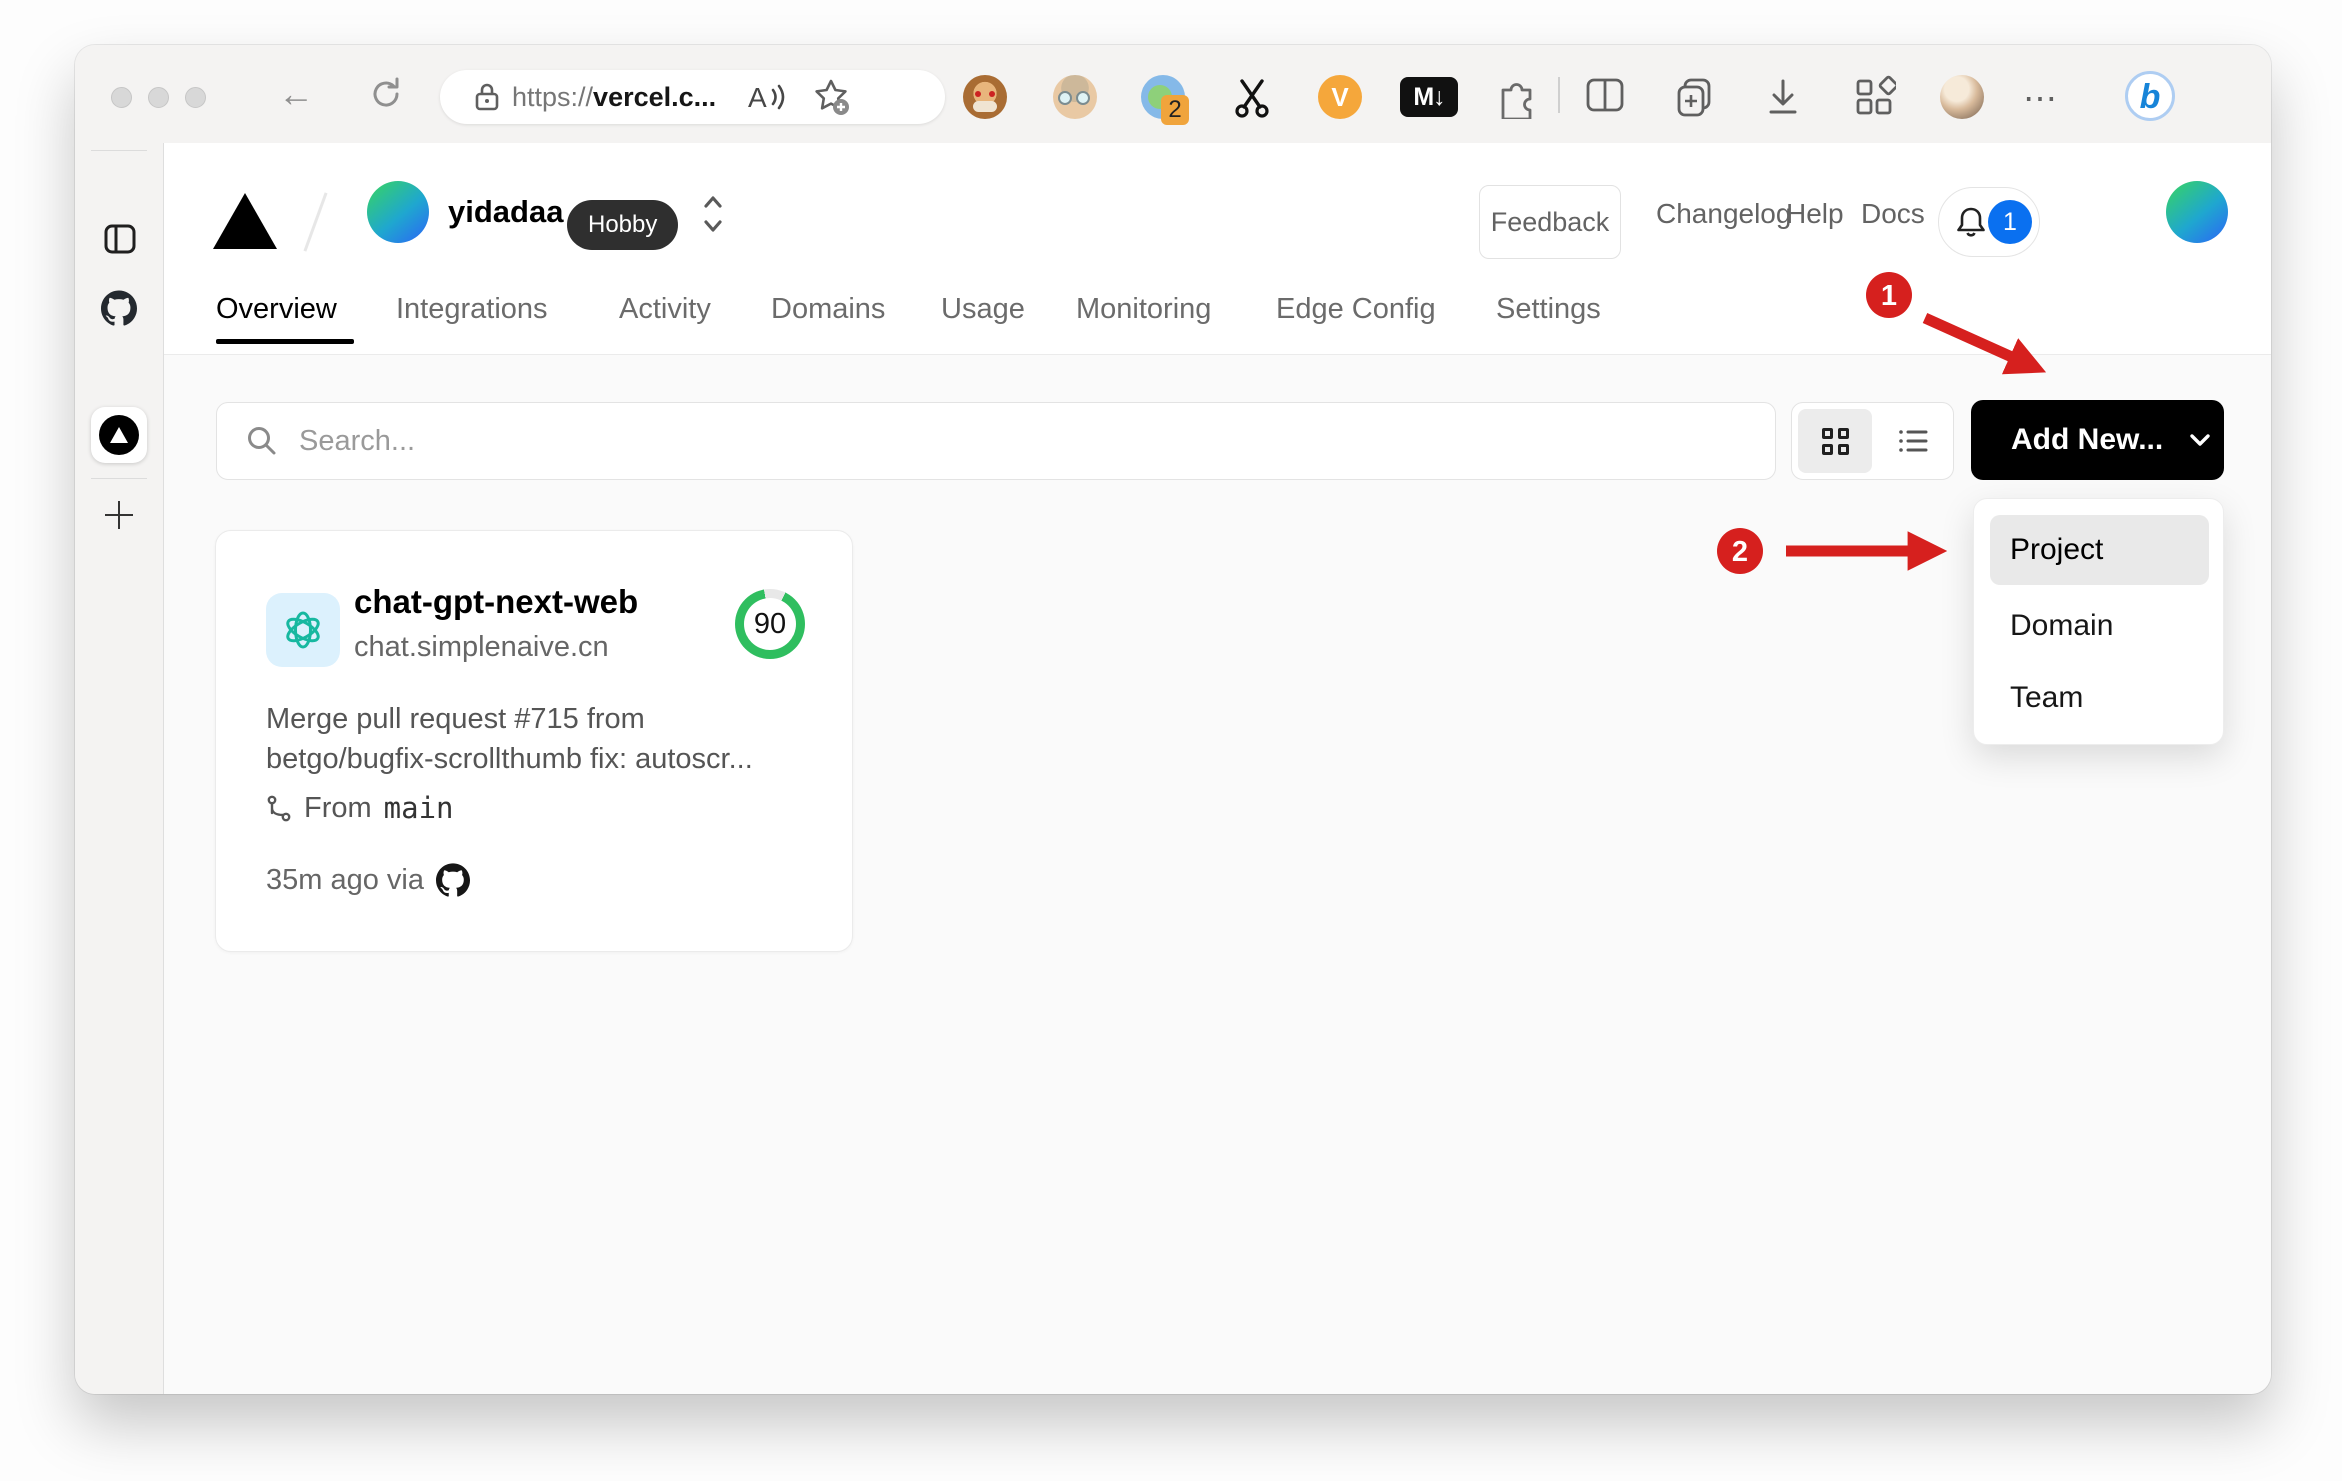 This screenshot has height=1481, width=2342. Describe the element at coordinates (285, 341) in the screenshot. I see `active-tab-underline` at that location.